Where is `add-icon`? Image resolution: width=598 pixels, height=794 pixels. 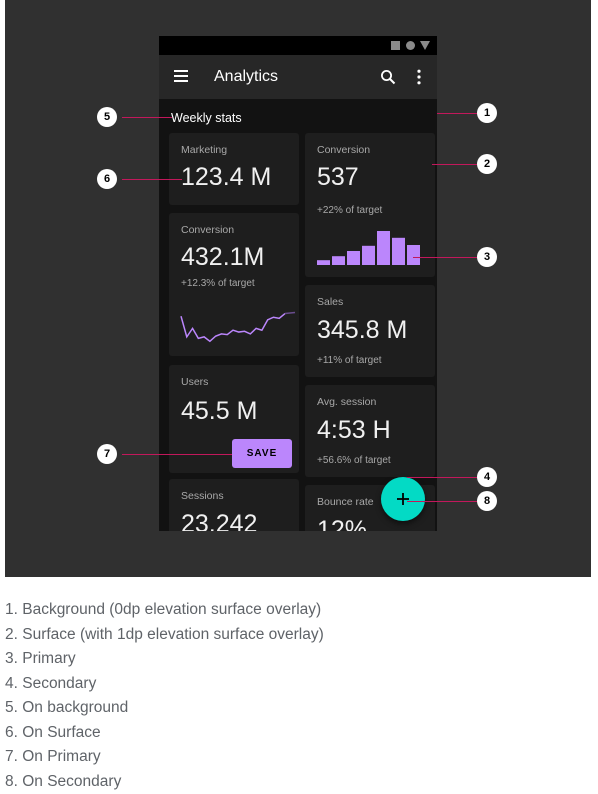
add-icon is located at coordinates (403, 499).